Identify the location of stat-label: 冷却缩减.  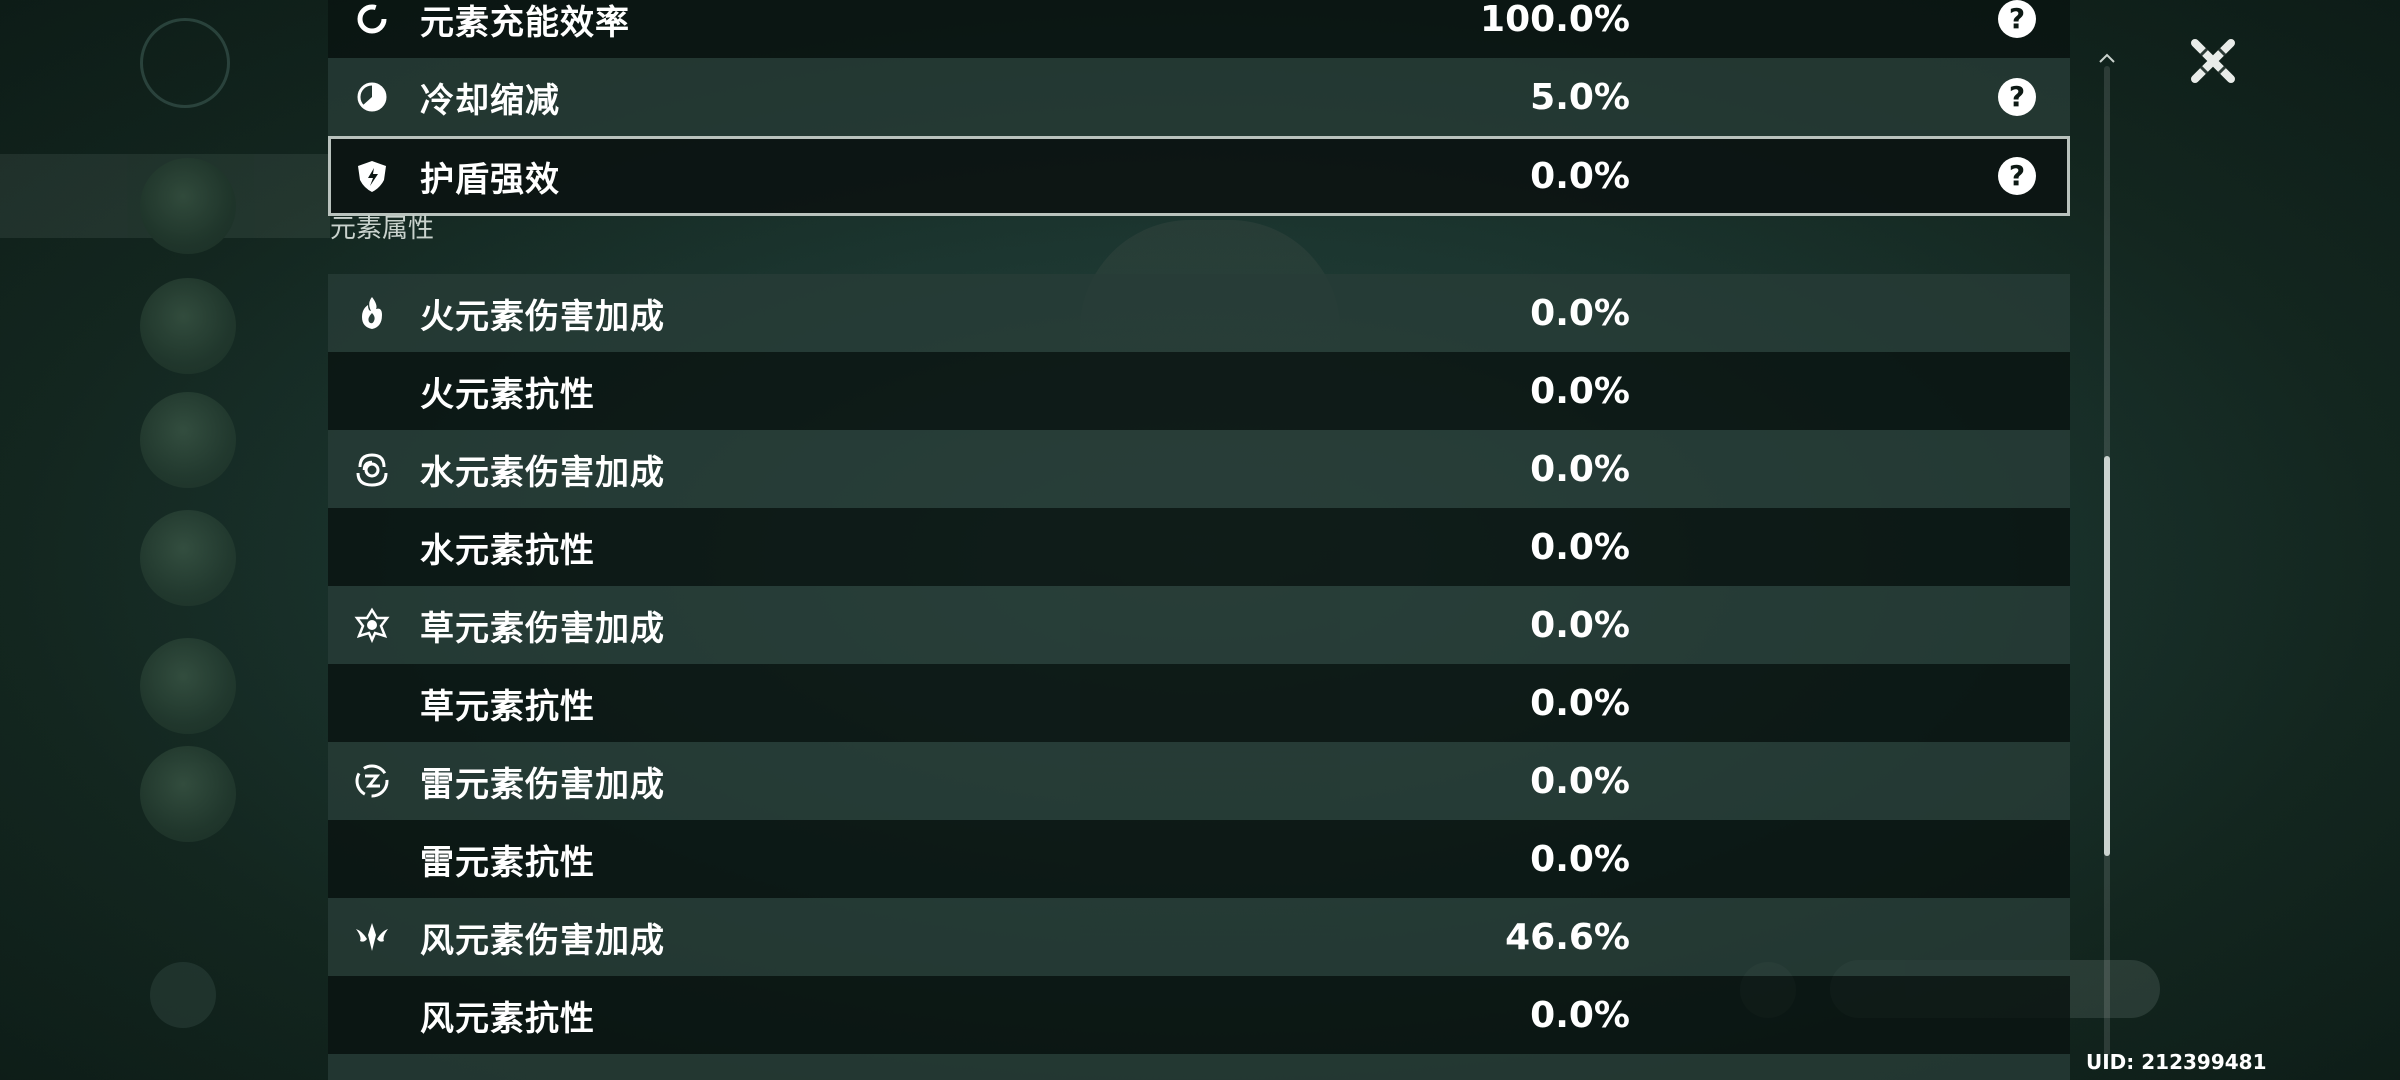
(490, 100).